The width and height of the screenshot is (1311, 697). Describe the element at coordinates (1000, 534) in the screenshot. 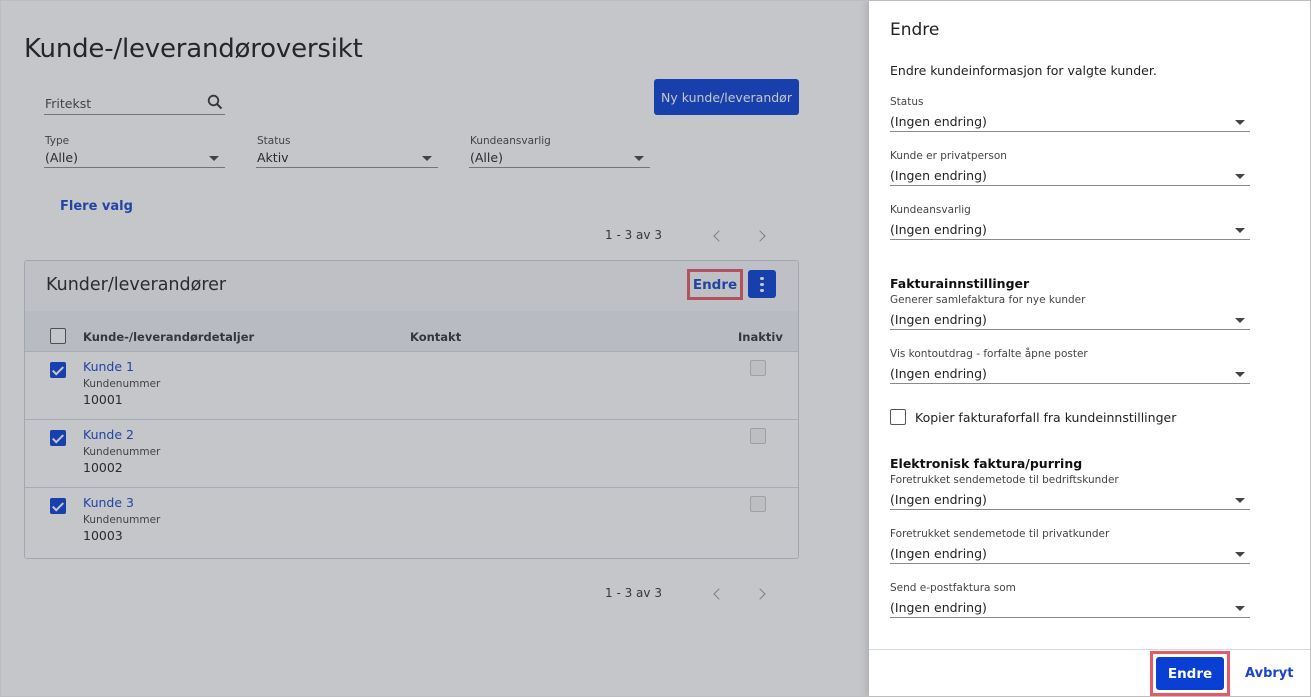

I see `field-label: Foretrukket sendemetode til privatkunder` at that location.